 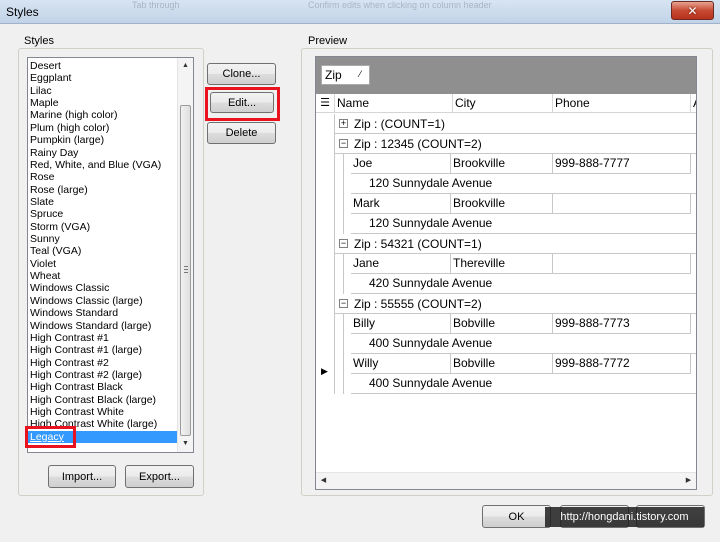 I want to click on cell-name: Billy, so click(x=401, y=324).